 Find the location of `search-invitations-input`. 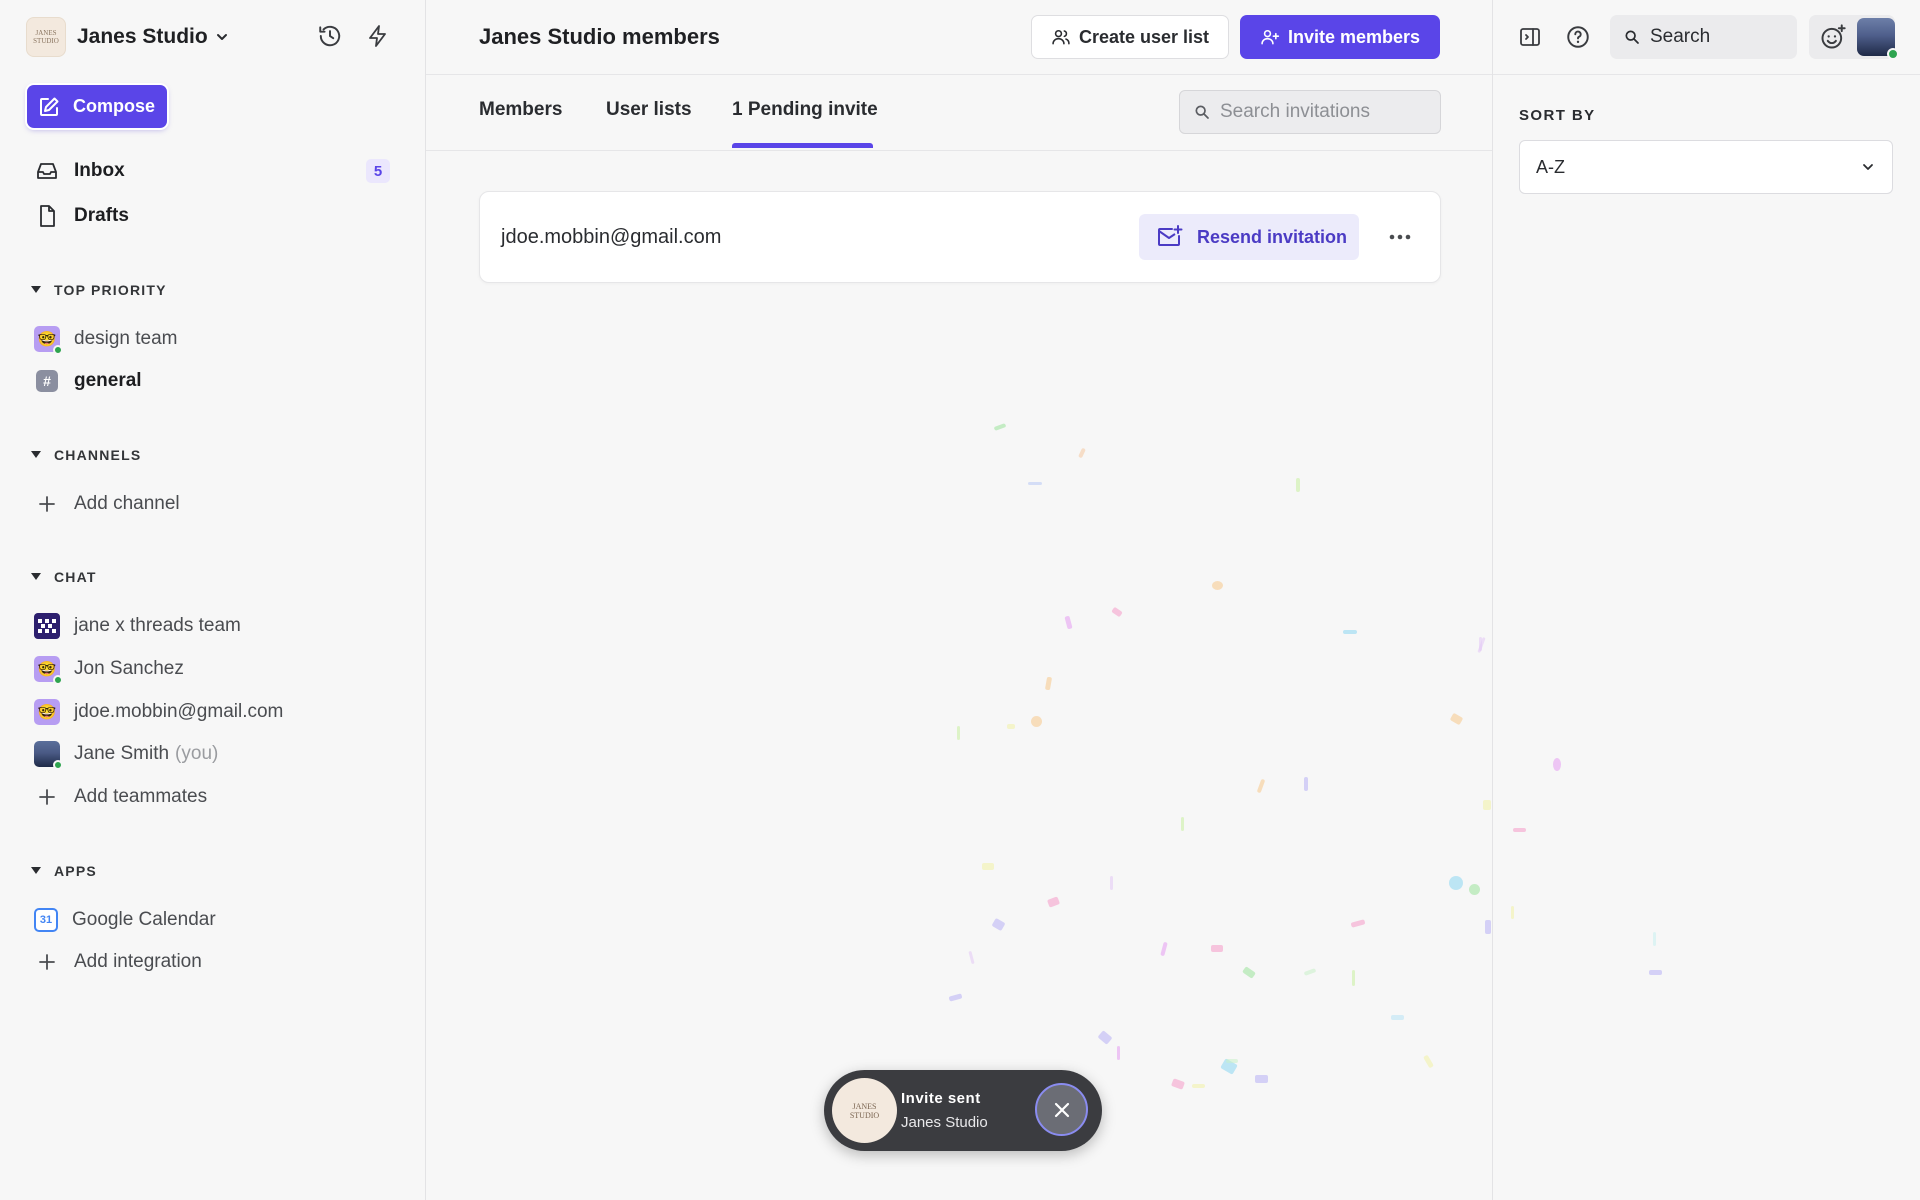

search-invitations-input is located at coordinates (1320, 112).